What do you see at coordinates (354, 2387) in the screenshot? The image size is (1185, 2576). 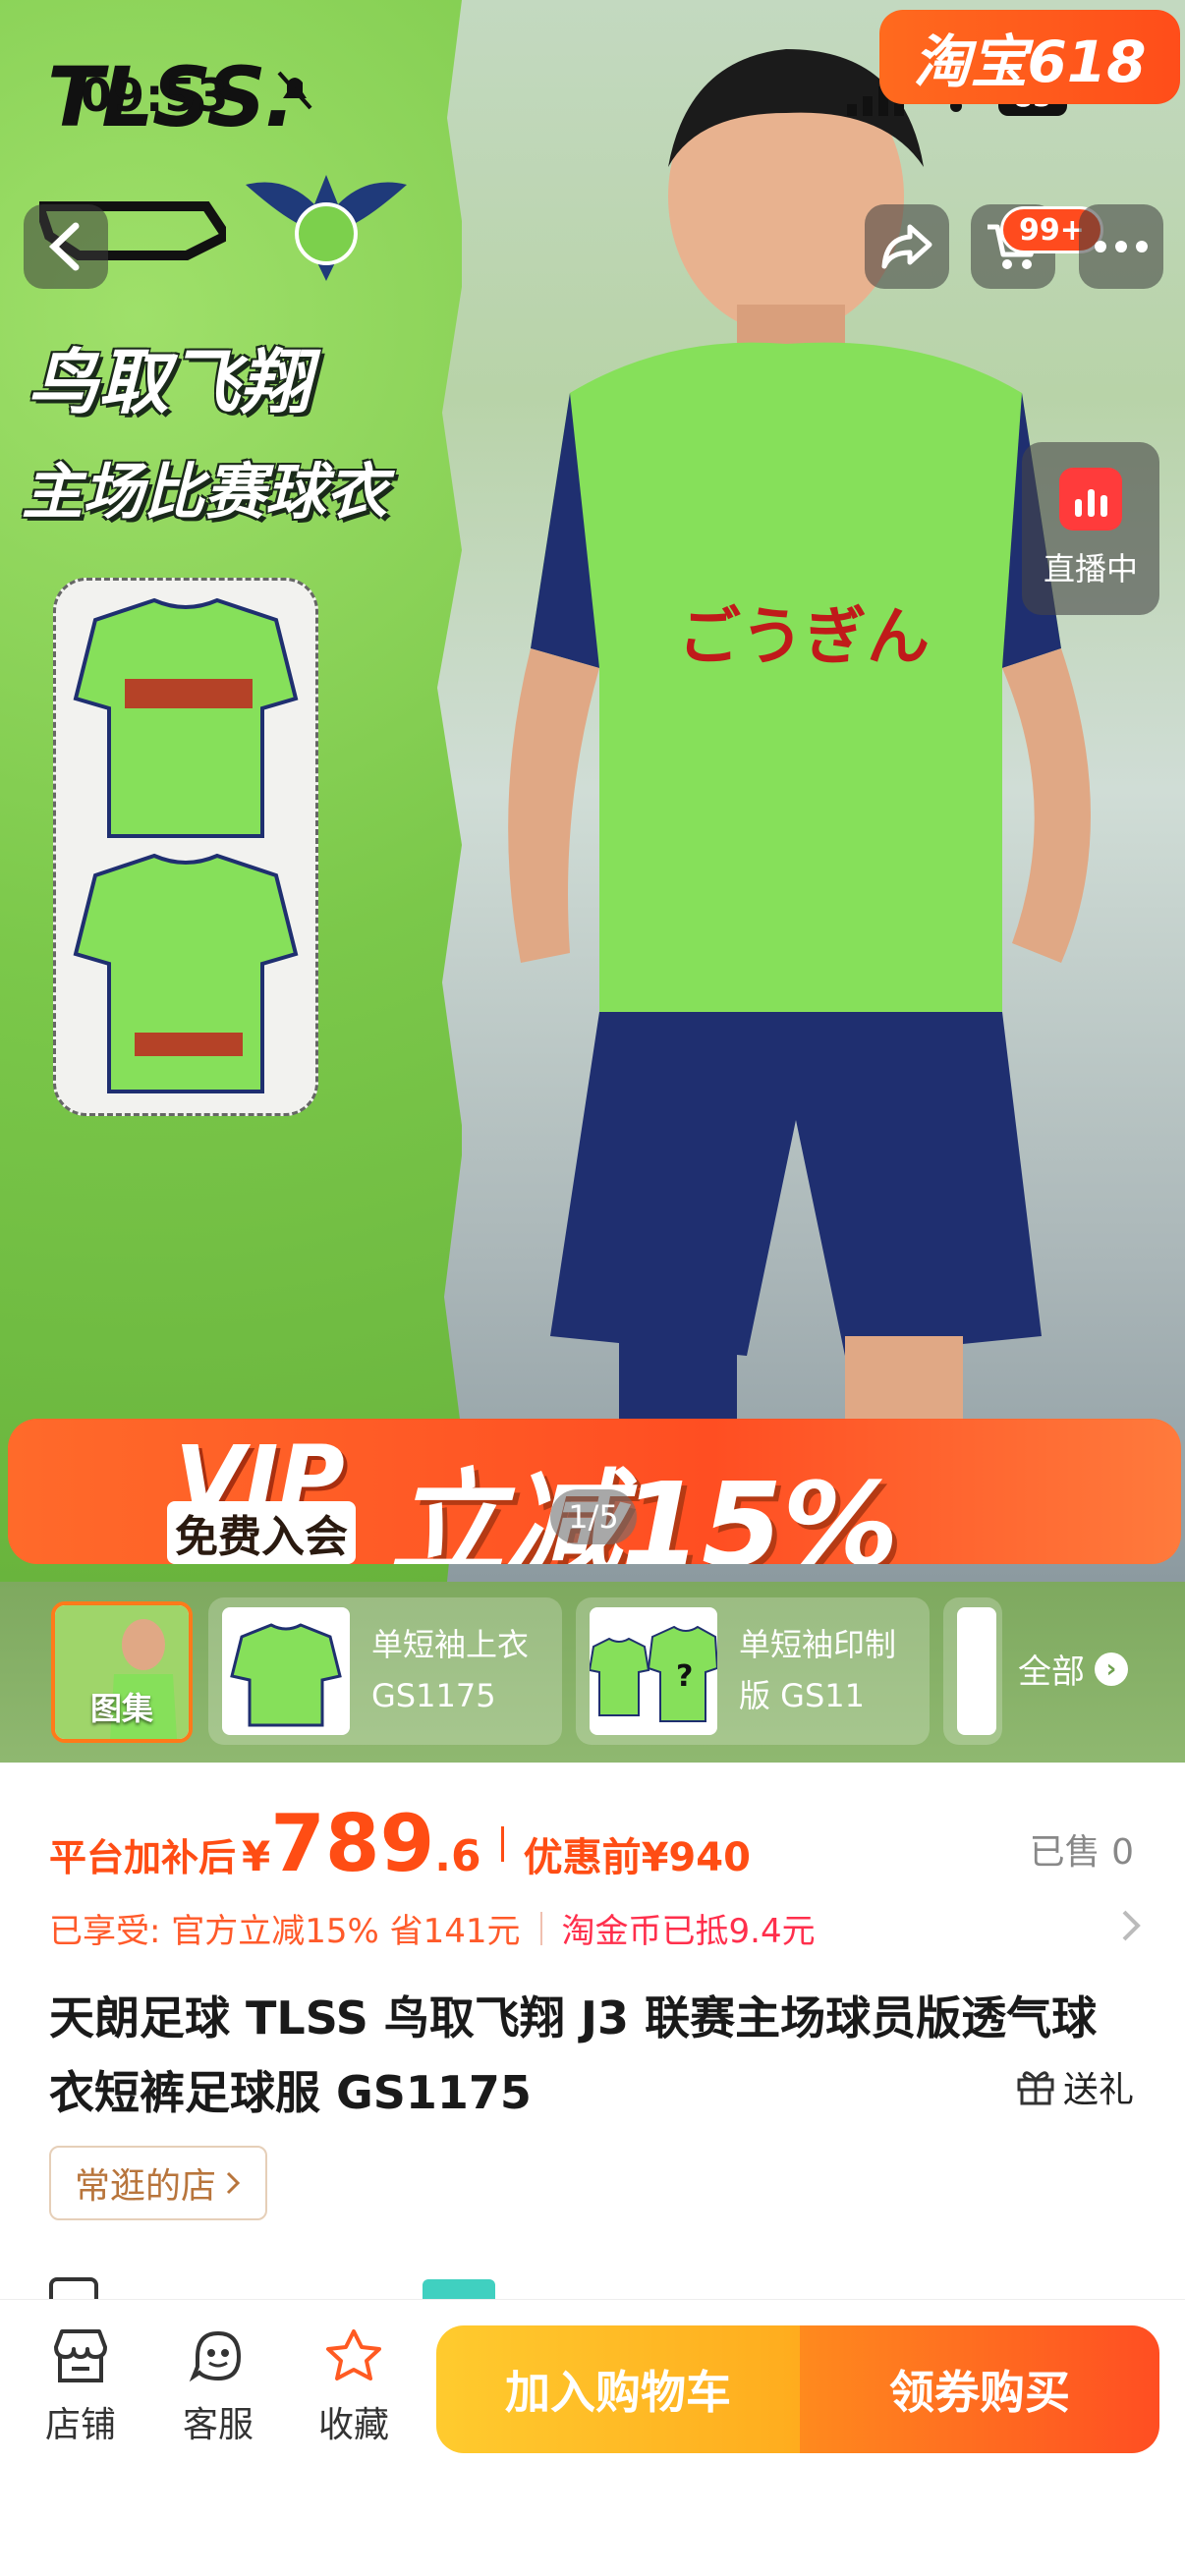 I see `favorite-button: 收藏` at bounding box center [354, 2387].